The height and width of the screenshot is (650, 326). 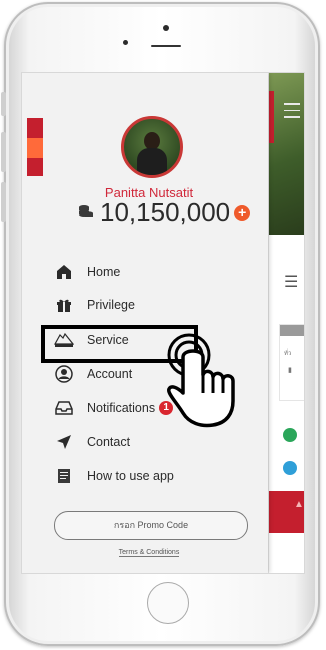 I want to click on blue-status-icon, so click(x=290, y=468).